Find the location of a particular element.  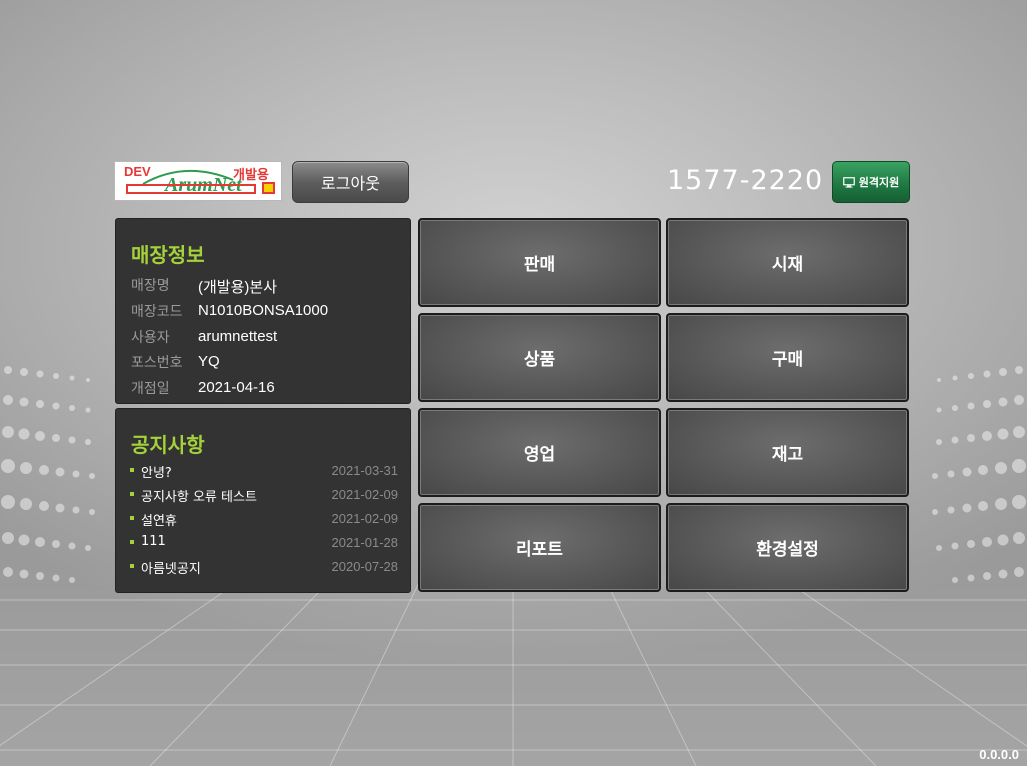

sales-button: 판매 is located at coordinates (539, 262).